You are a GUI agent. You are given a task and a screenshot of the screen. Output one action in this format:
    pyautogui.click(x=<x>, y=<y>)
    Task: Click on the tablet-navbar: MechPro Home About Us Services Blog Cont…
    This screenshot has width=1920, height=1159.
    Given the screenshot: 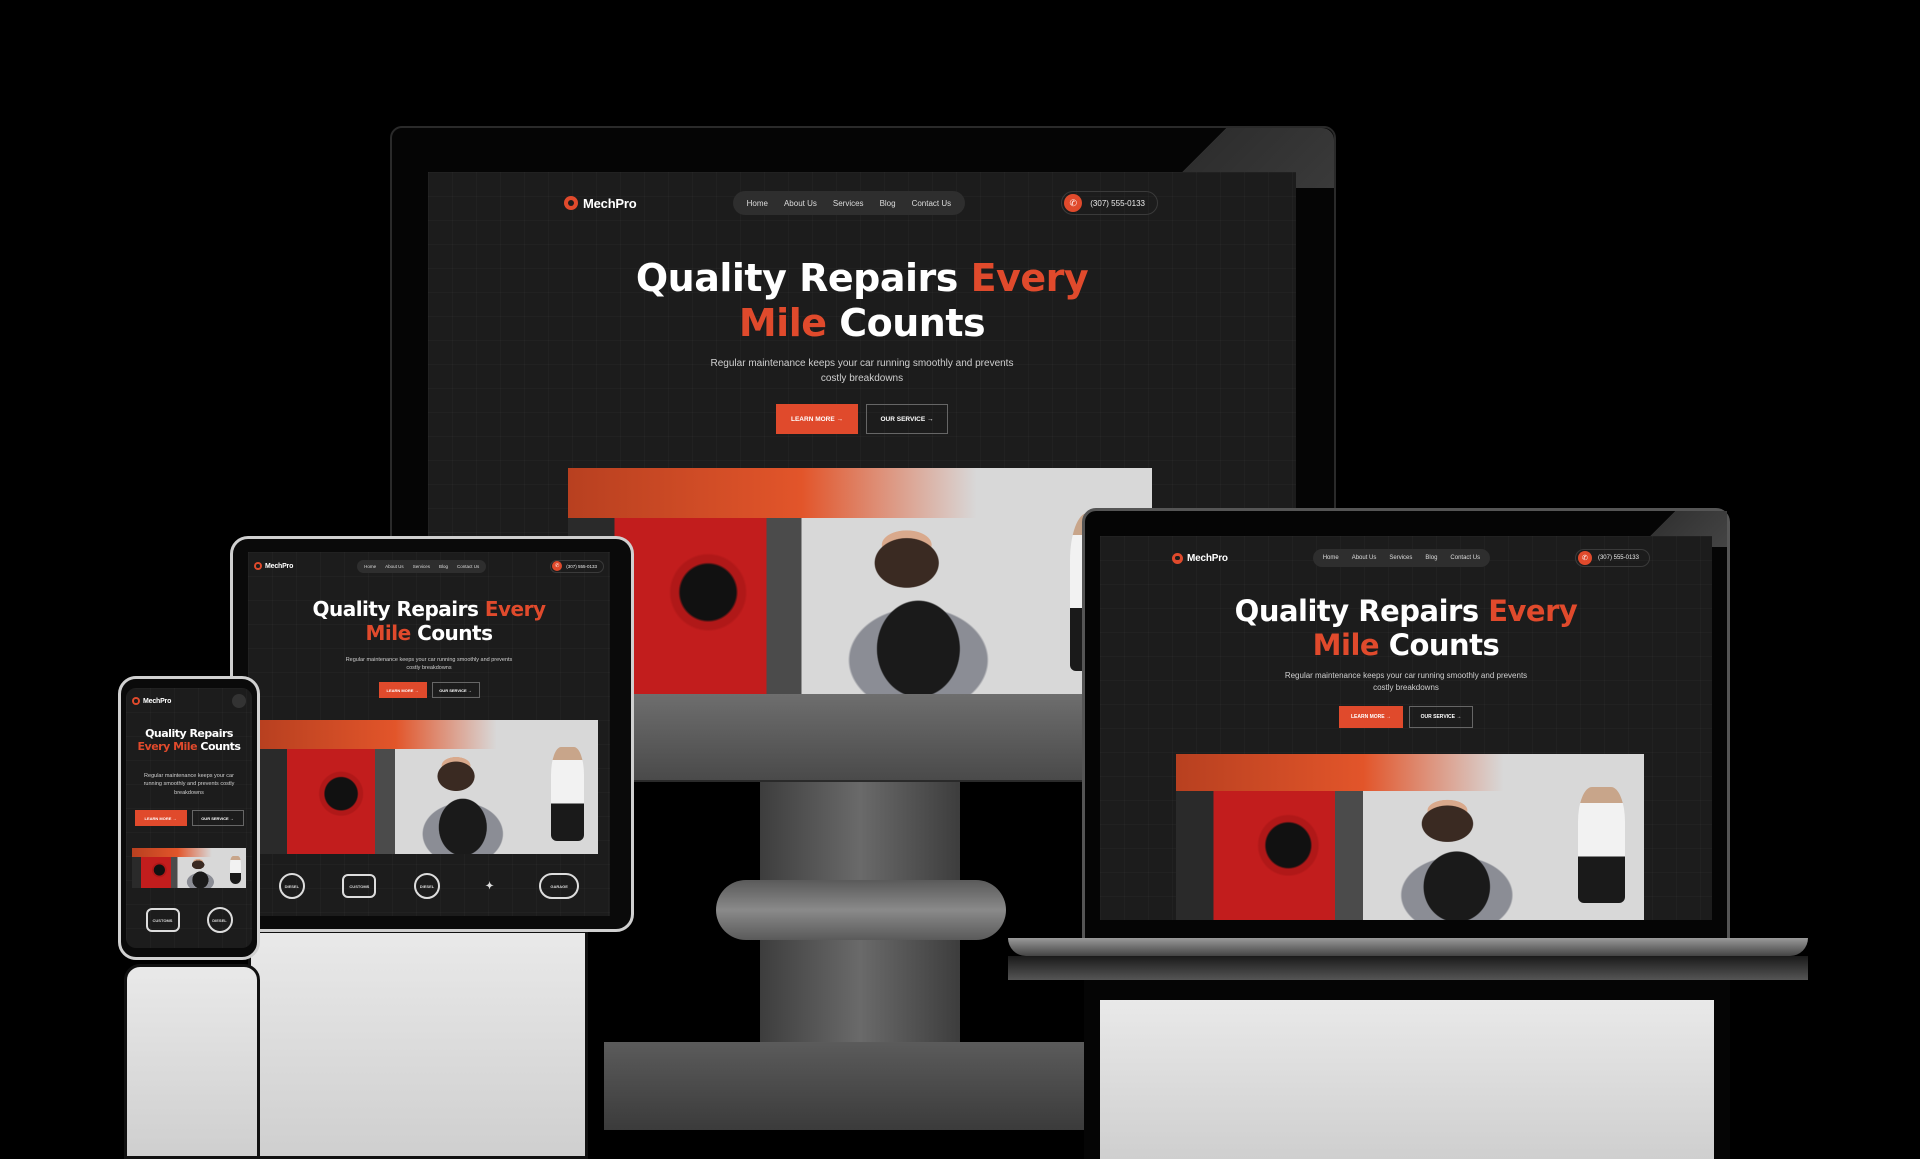 What is the action you would take?
    pyautogui.click(x=429, y=566)
    